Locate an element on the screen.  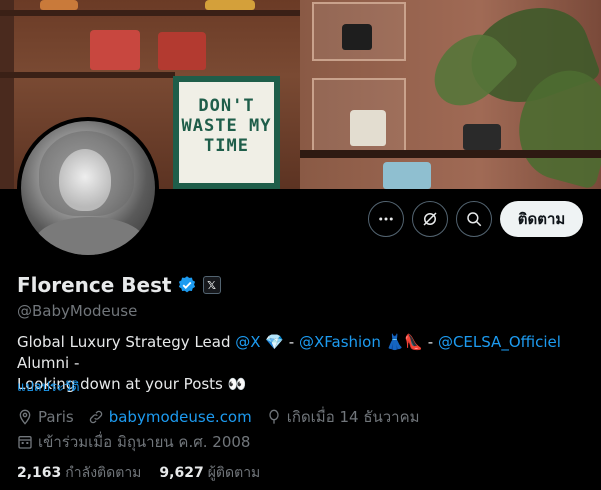
followers-count: 9,627 is located at coordinates (181, 473).